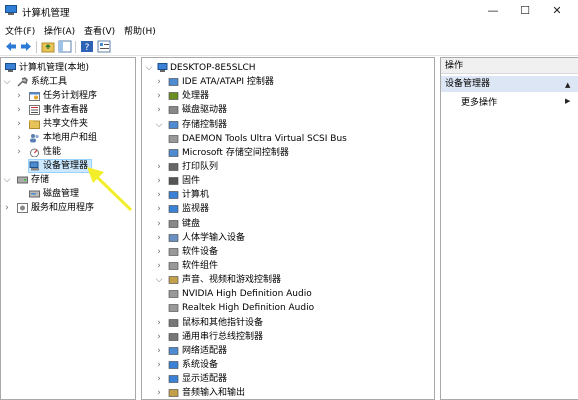 This screenshot has height=400, width=578. What do you see at coordinates (46, 13) in the screenshot?
I see `window-title: 计算机管理` at bounding box center [46, 13].